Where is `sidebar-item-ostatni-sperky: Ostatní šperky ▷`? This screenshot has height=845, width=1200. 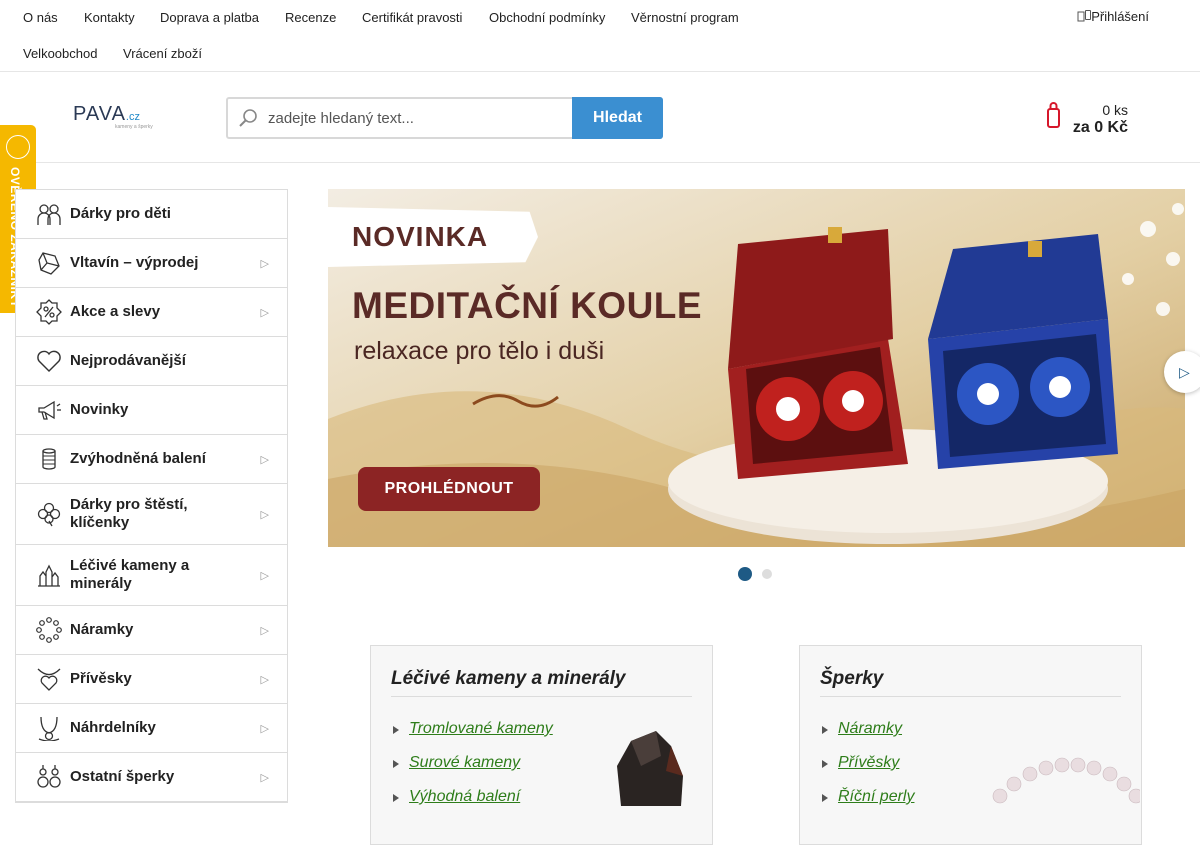
sidebar-item-ostatni-sperky: Ostatní šperky ▷ is located at coordinates (151, 777).